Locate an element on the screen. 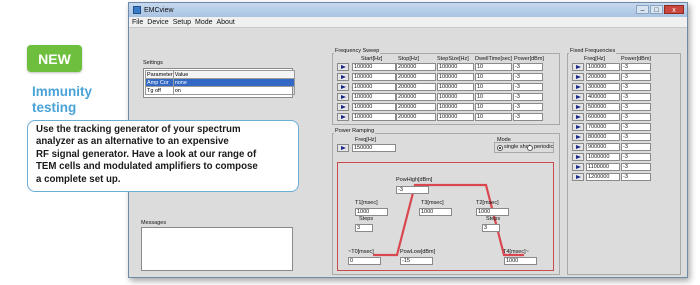 Image resolution: width=700 pixels, height=285 pixels. t4-input: 1000 is located at coordinates (520, 261).